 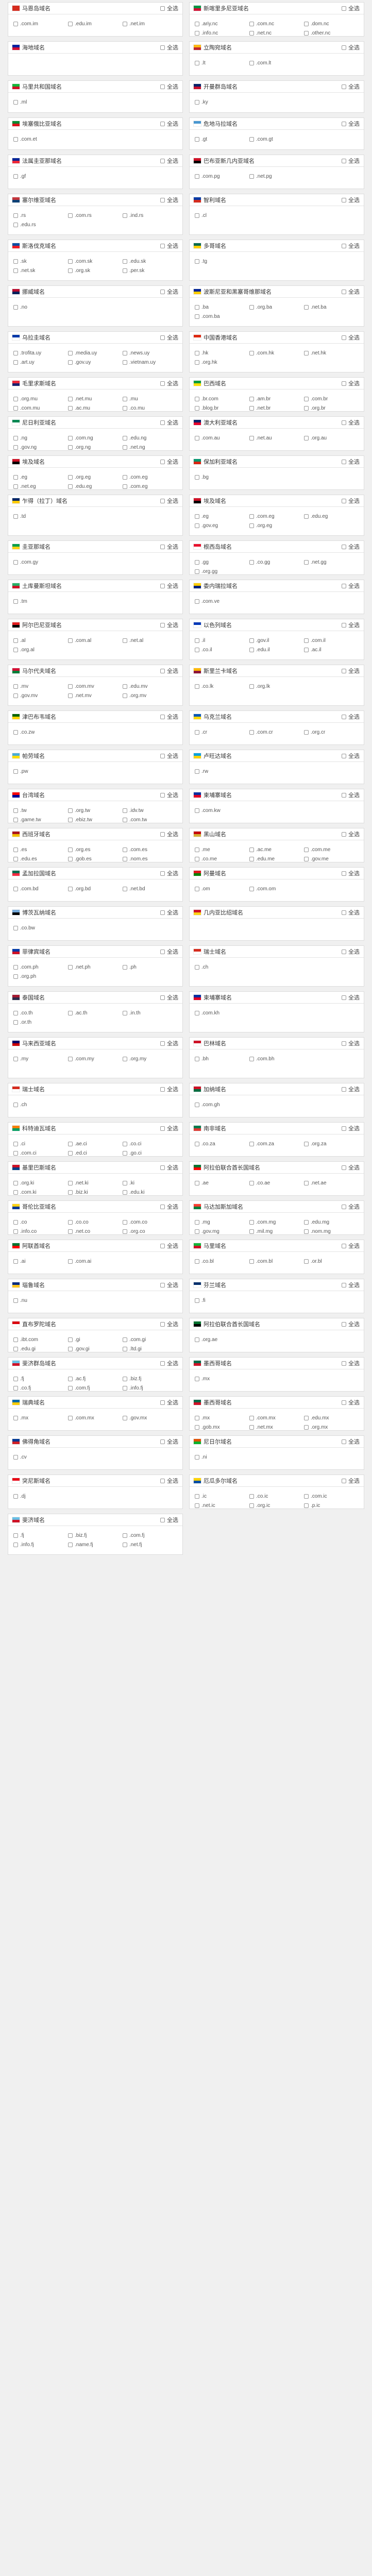 I want to click on domain-option: .net.ic, so click(x=222, y=1505).